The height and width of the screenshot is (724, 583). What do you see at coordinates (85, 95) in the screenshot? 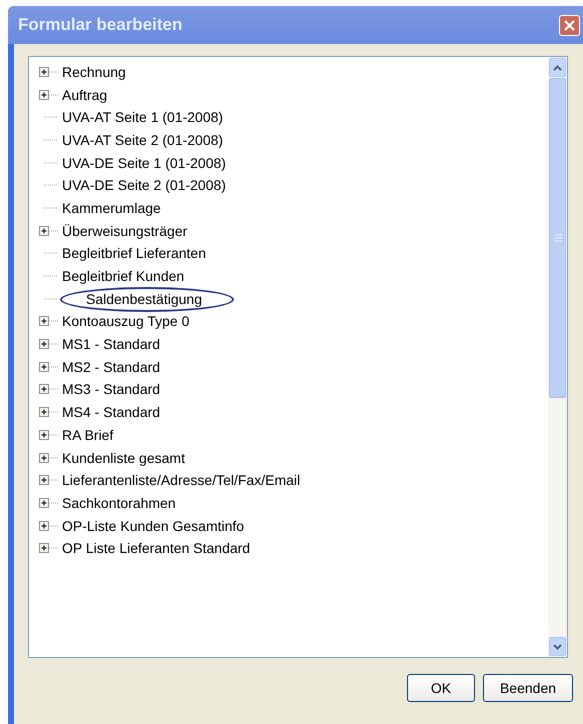
I see `tree-item: Auftrag` at bounding box center [85, 95].